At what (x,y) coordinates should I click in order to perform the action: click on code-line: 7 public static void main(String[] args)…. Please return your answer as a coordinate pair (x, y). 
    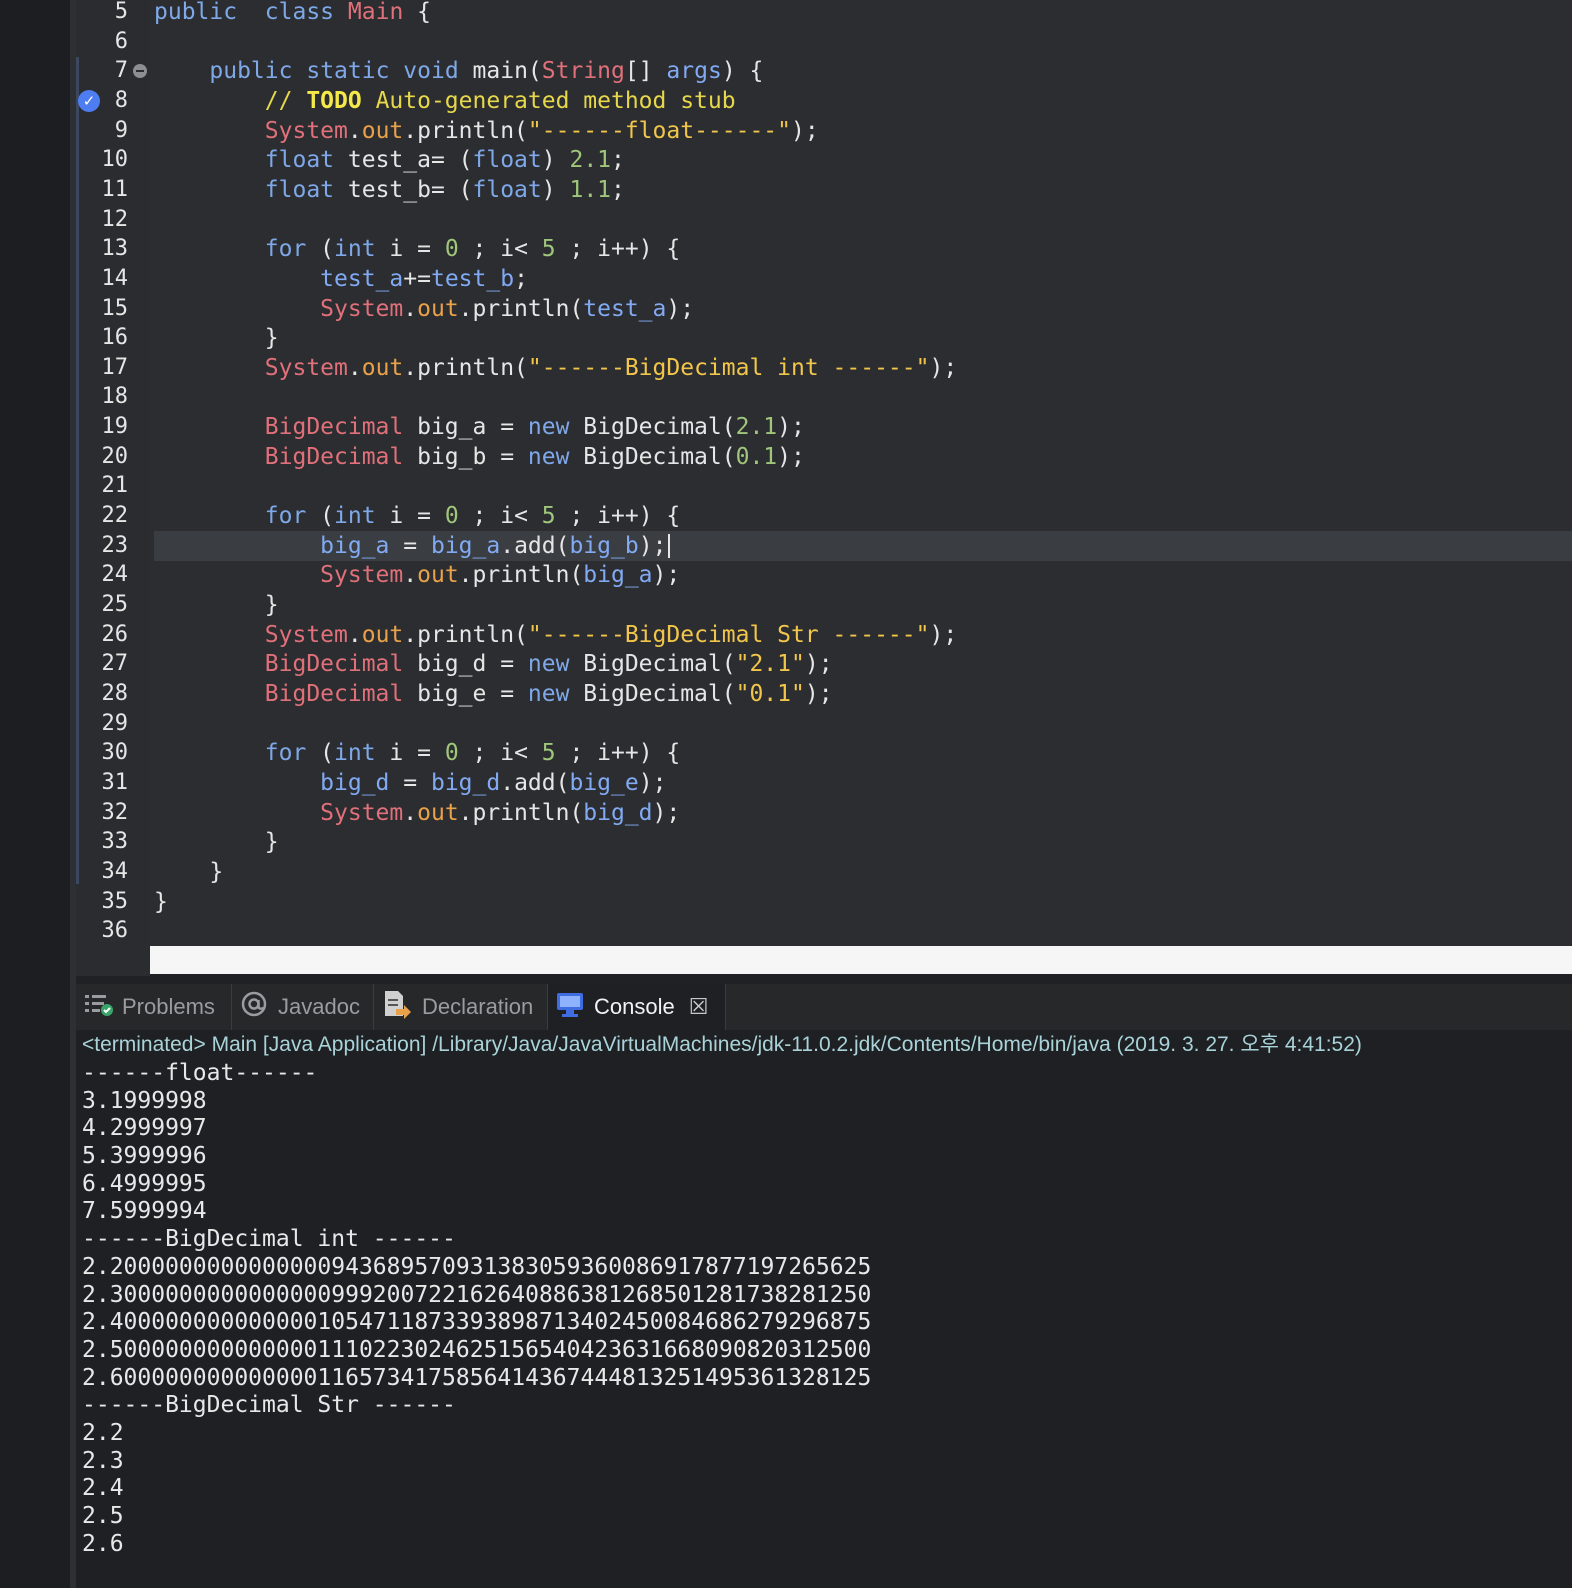
    Looking at the image, I should click on (824, 71).